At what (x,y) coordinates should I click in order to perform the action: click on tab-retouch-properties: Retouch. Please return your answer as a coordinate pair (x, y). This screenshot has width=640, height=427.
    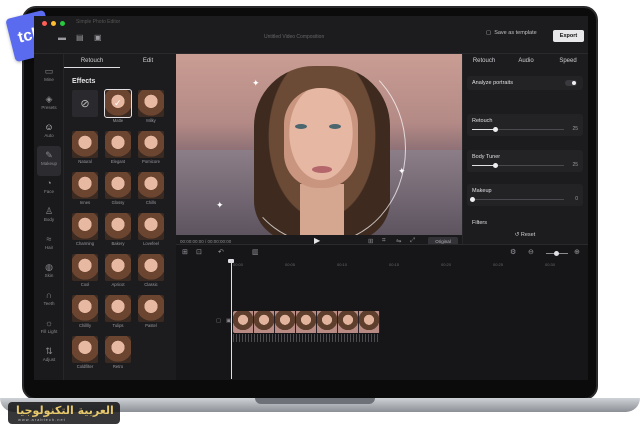
    Looking at the image, I should click on (484, 61).